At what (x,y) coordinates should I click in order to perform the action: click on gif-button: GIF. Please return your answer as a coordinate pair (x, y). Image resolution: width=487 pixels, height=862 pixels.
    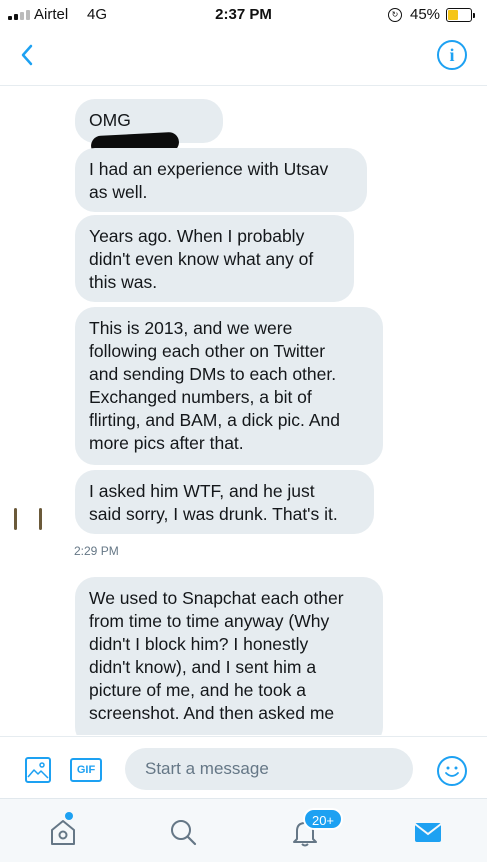
    Looking at the image, I should click on (86, 770).